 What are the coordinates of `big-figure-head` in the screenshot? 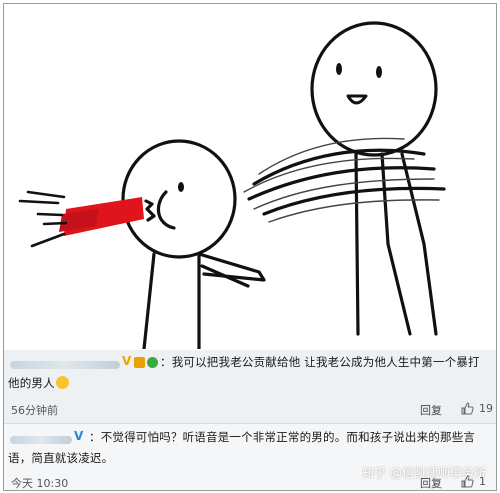 It's located at (374, 89).